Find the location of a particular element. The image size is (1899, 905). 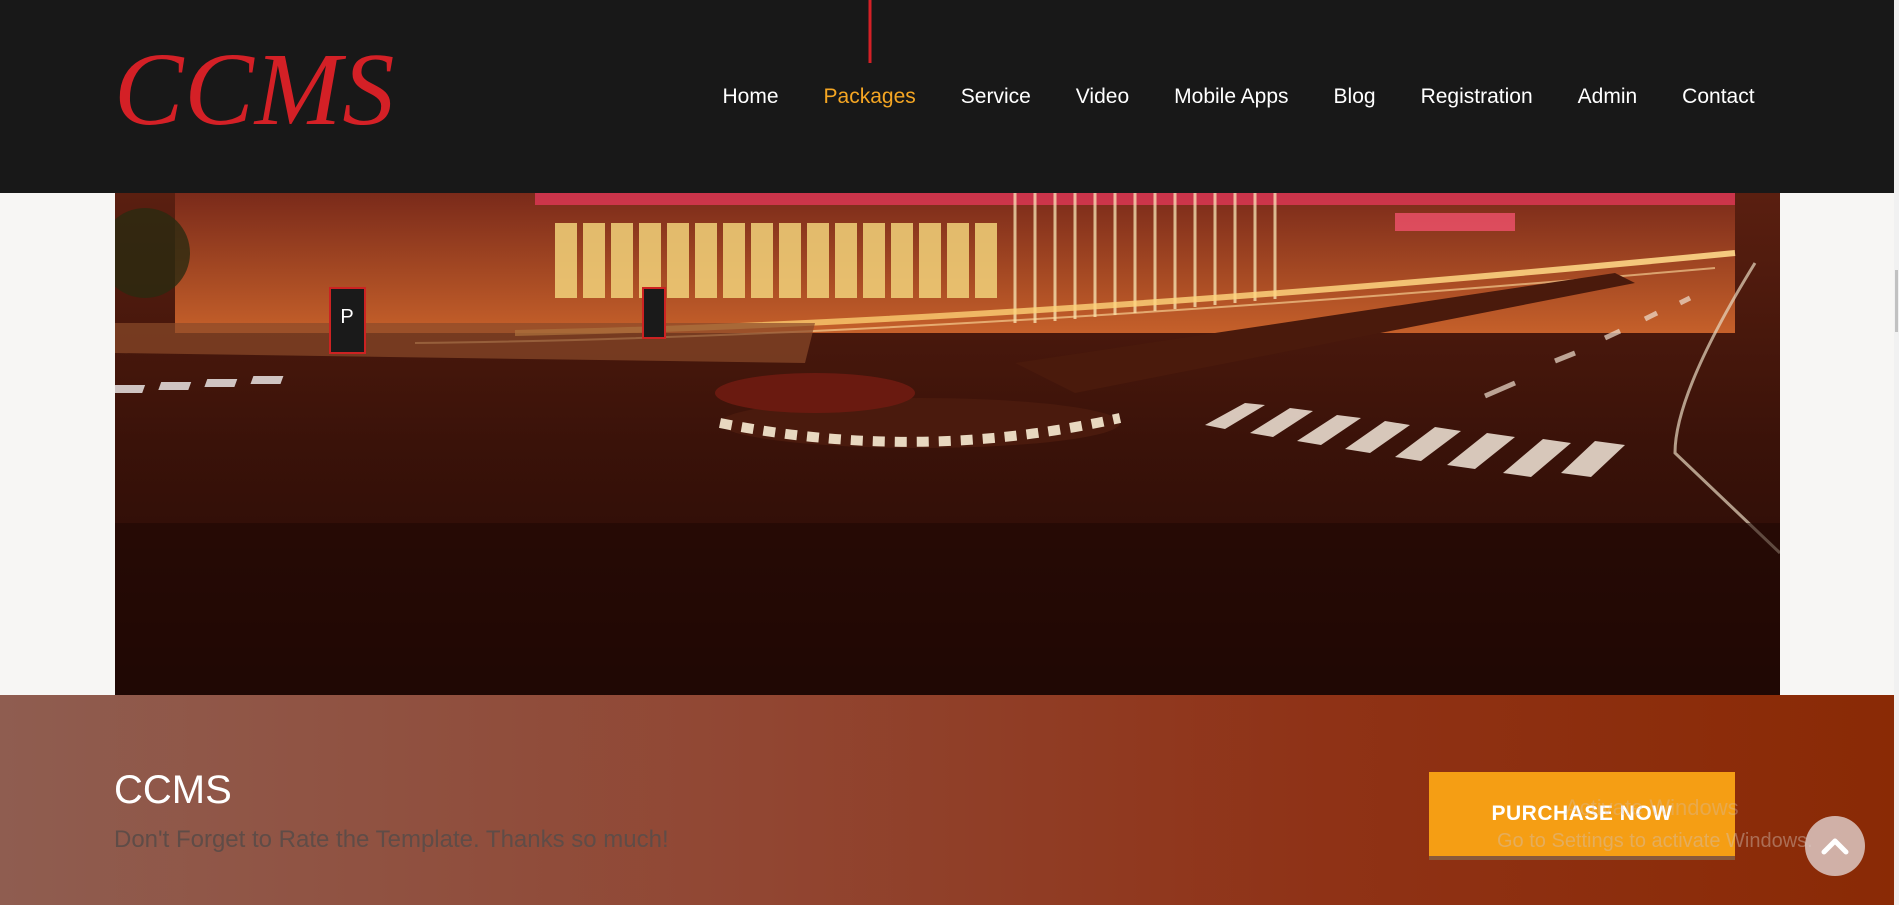

nav-item-packages: Packages is located at coordinates (869, 54).